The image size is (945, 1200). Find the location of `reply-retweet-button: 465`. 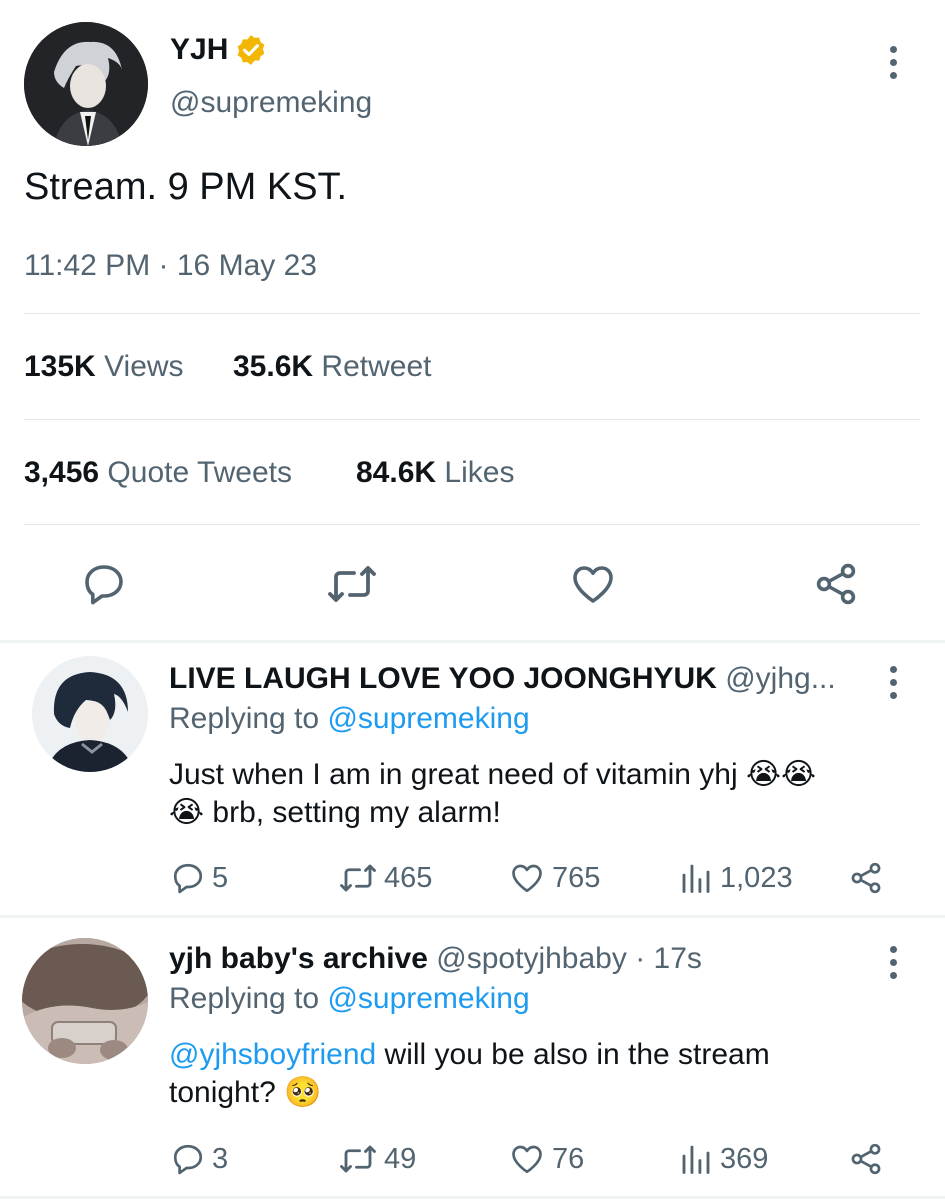

reply-retweet-button: 465 is located at coordinates (385, 878).